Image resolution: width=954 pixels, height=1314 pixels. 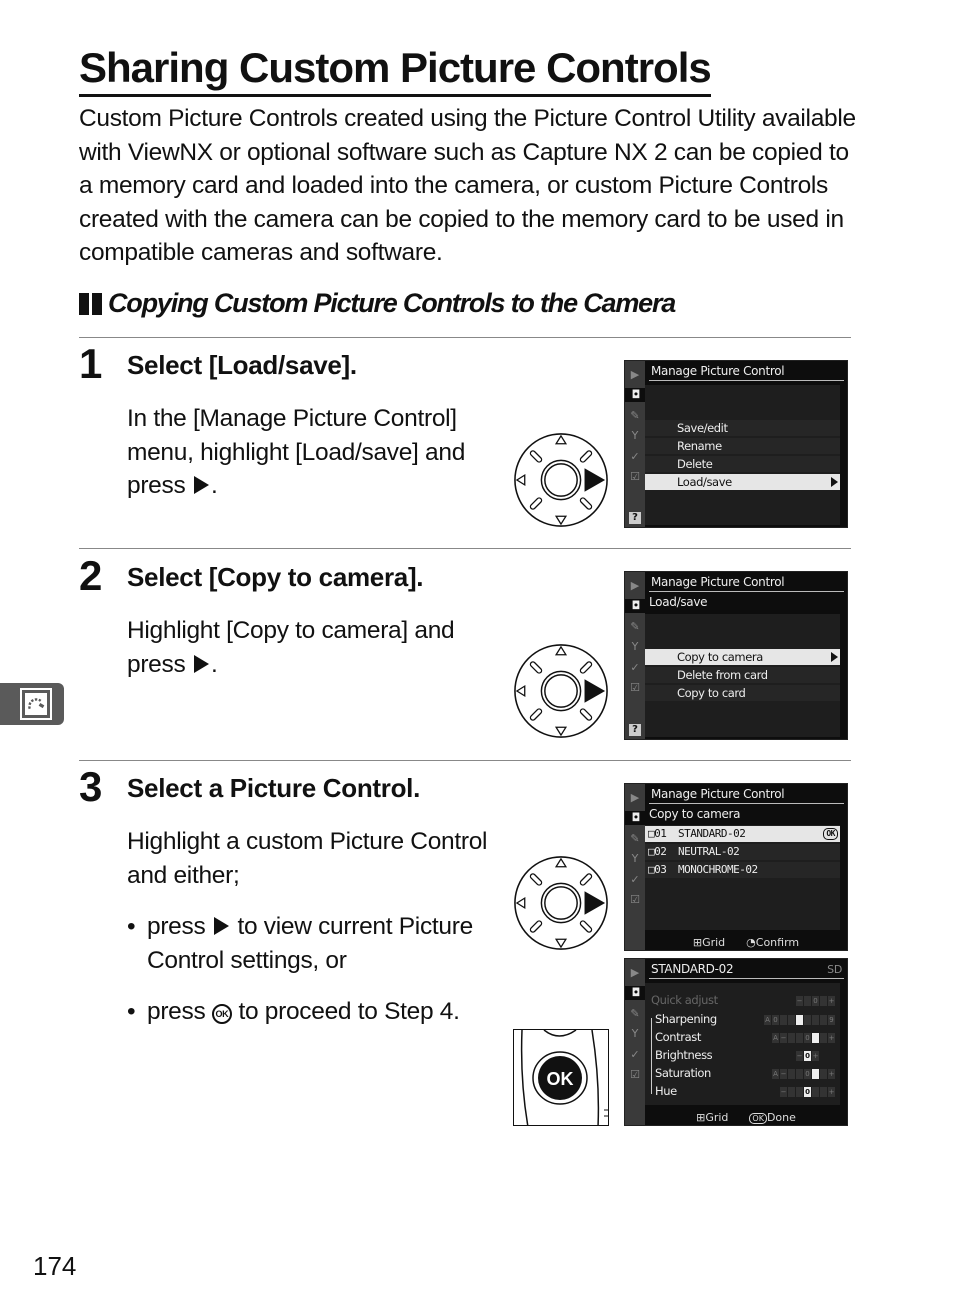 I want to click on setting-label: Saturation, so click(x=683, y=1073).